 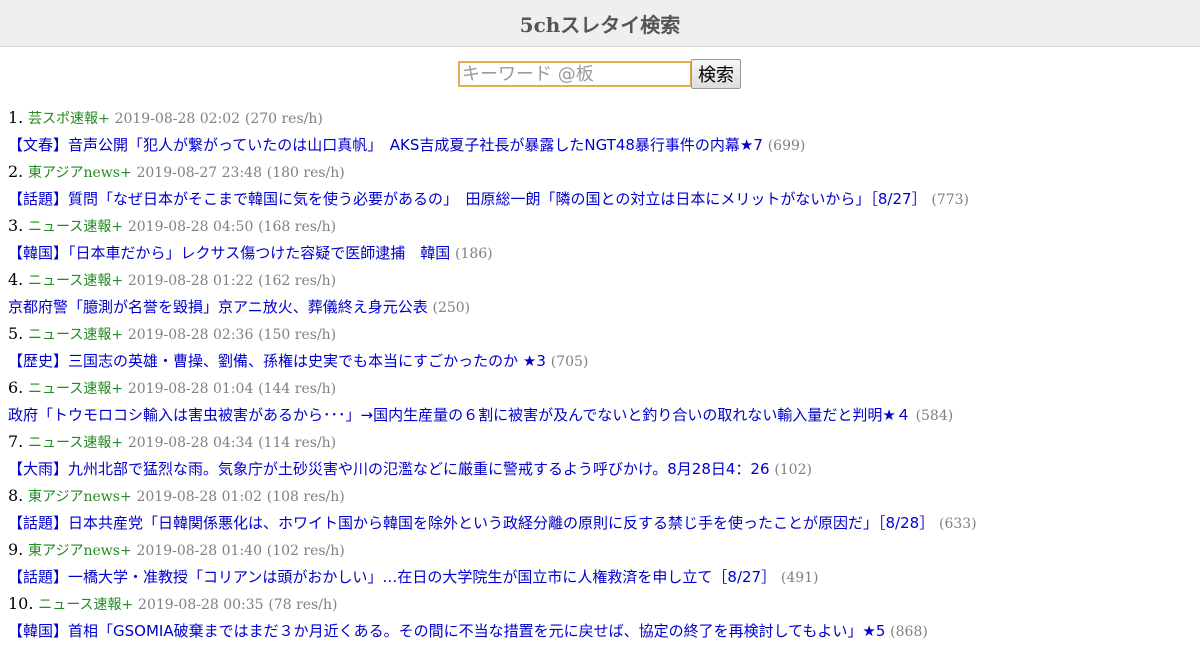 I want to click on result-board: 芸スポ速報+, so click(x=69, y=119).